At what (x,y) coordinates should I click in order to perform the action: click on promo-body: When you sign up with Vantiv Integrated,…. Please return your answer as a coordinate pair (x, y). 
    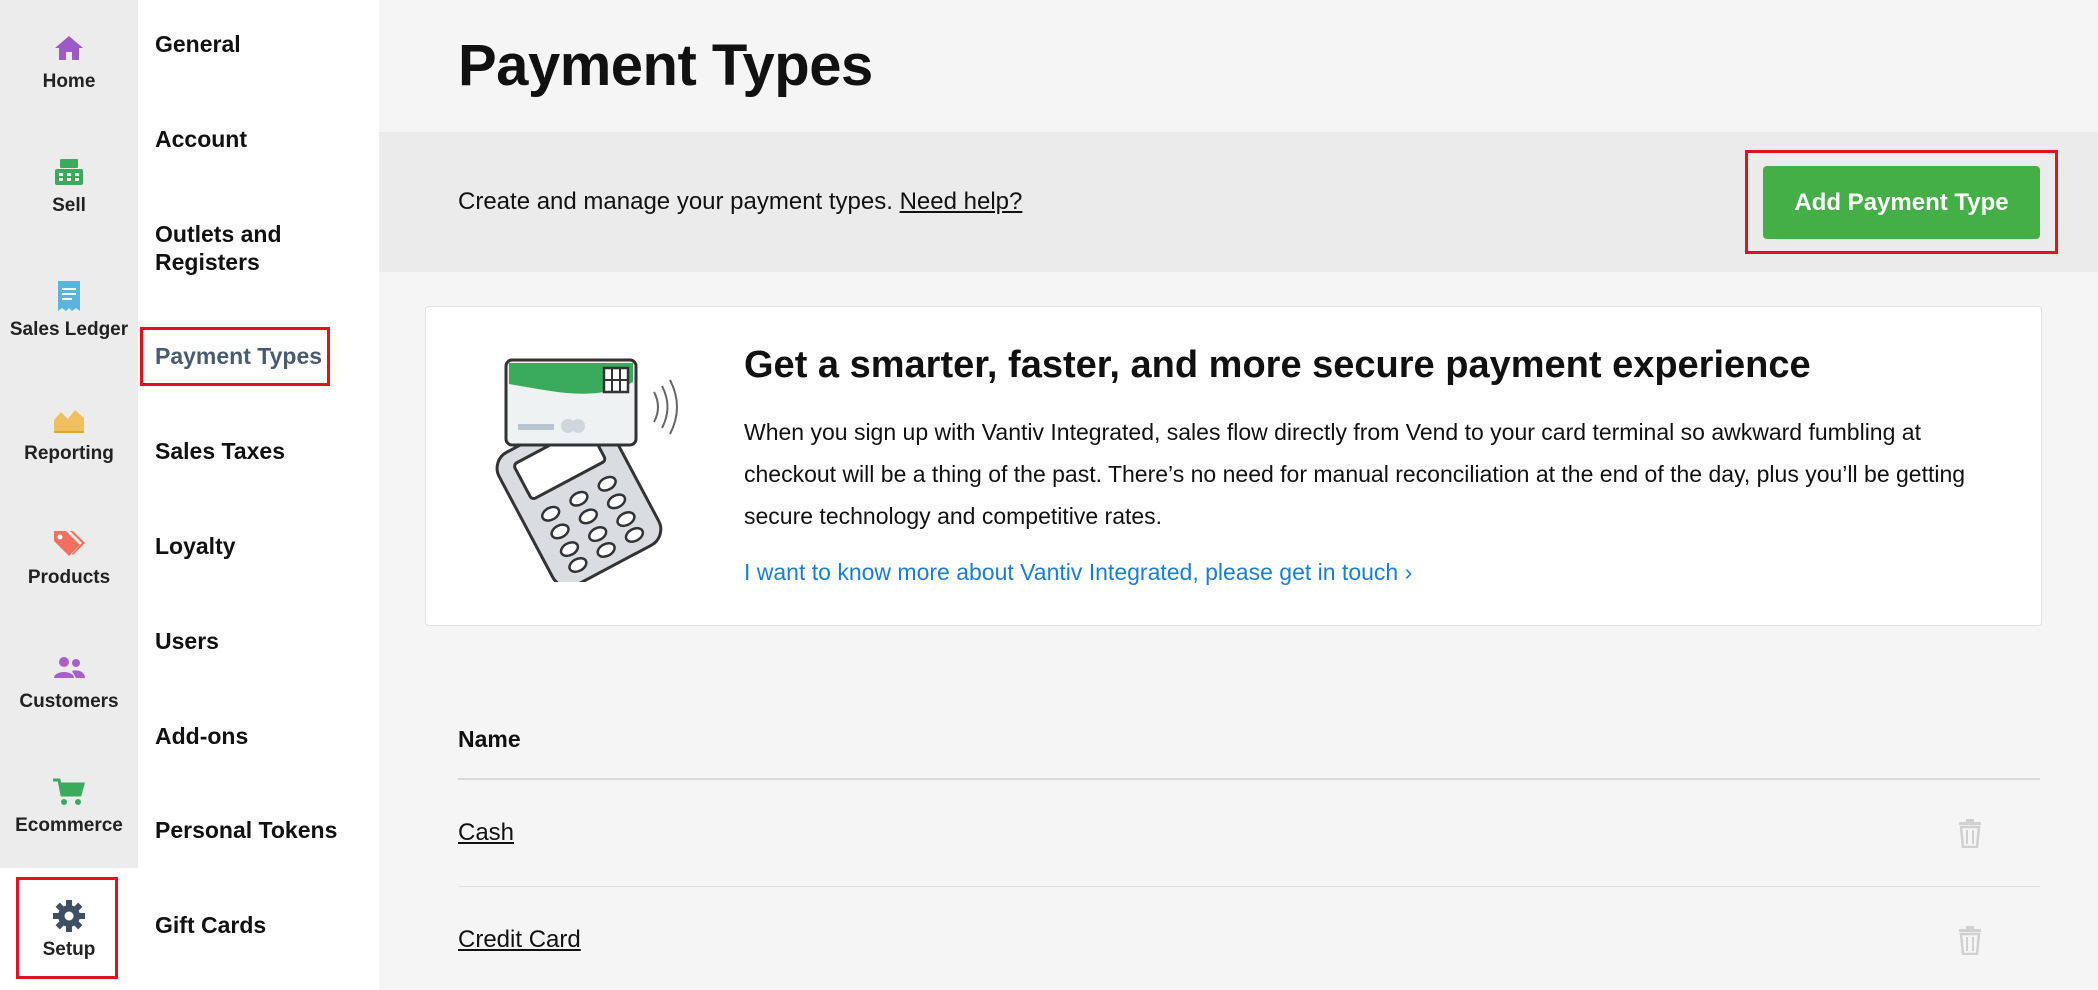
    Looking at the image, I should click on (1355, 474).